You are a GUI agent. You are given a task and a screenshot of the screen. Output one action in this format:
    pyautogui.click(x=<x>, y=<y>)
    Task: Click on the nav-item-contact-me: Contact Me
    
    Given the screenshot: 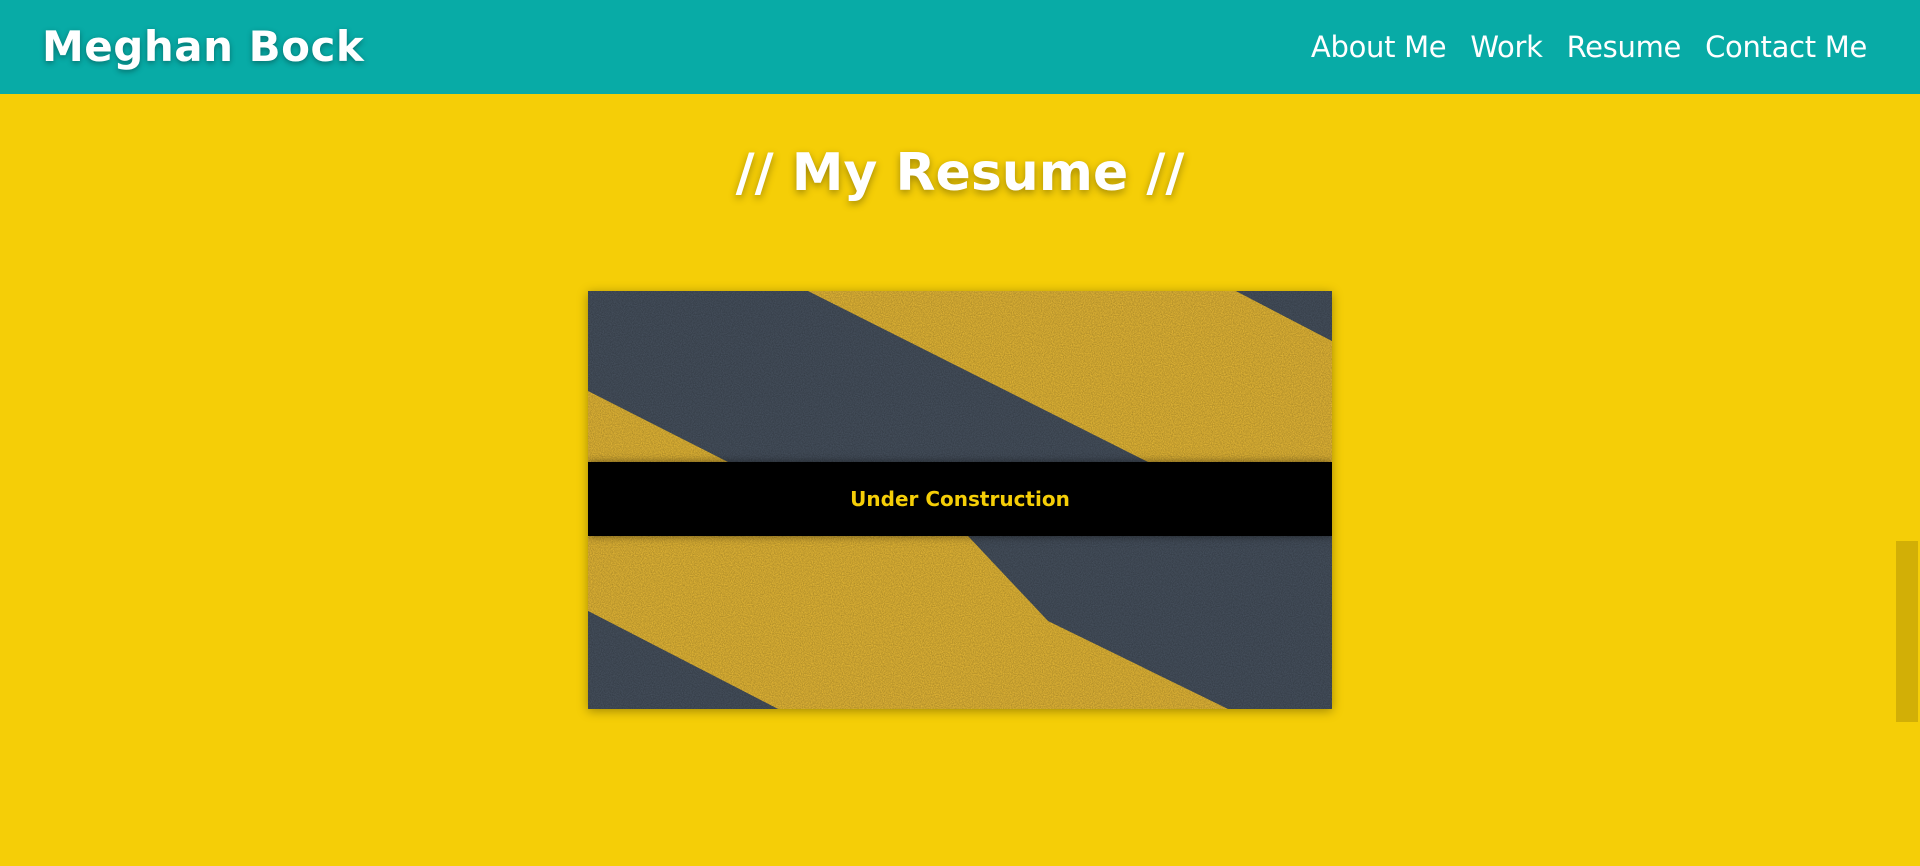 What is the action you would take?
    pyautogui.click(x=1786, y=47)
    